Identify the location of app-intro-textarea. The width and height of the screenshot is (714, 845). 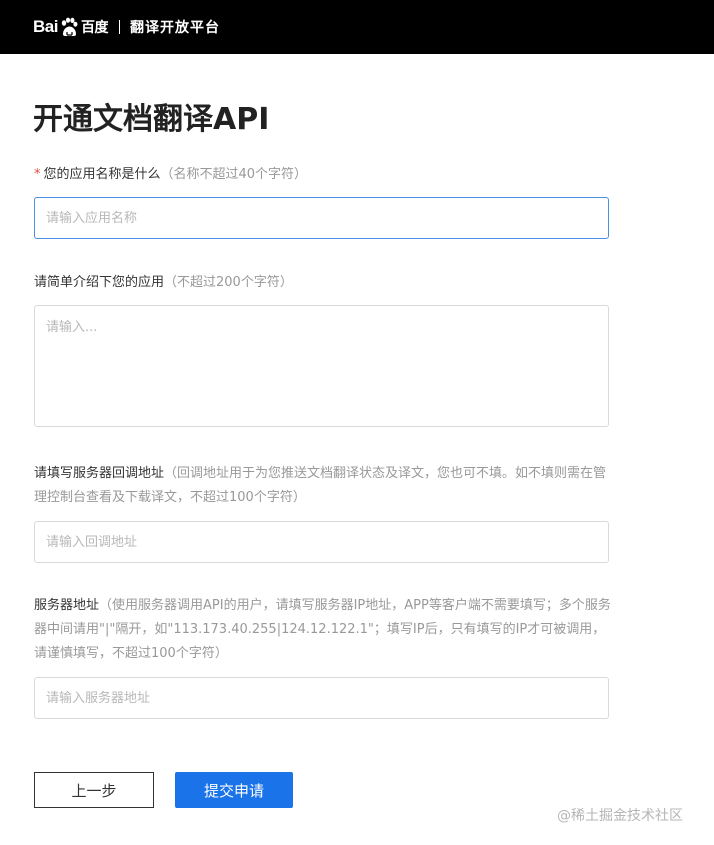
(321, 366).